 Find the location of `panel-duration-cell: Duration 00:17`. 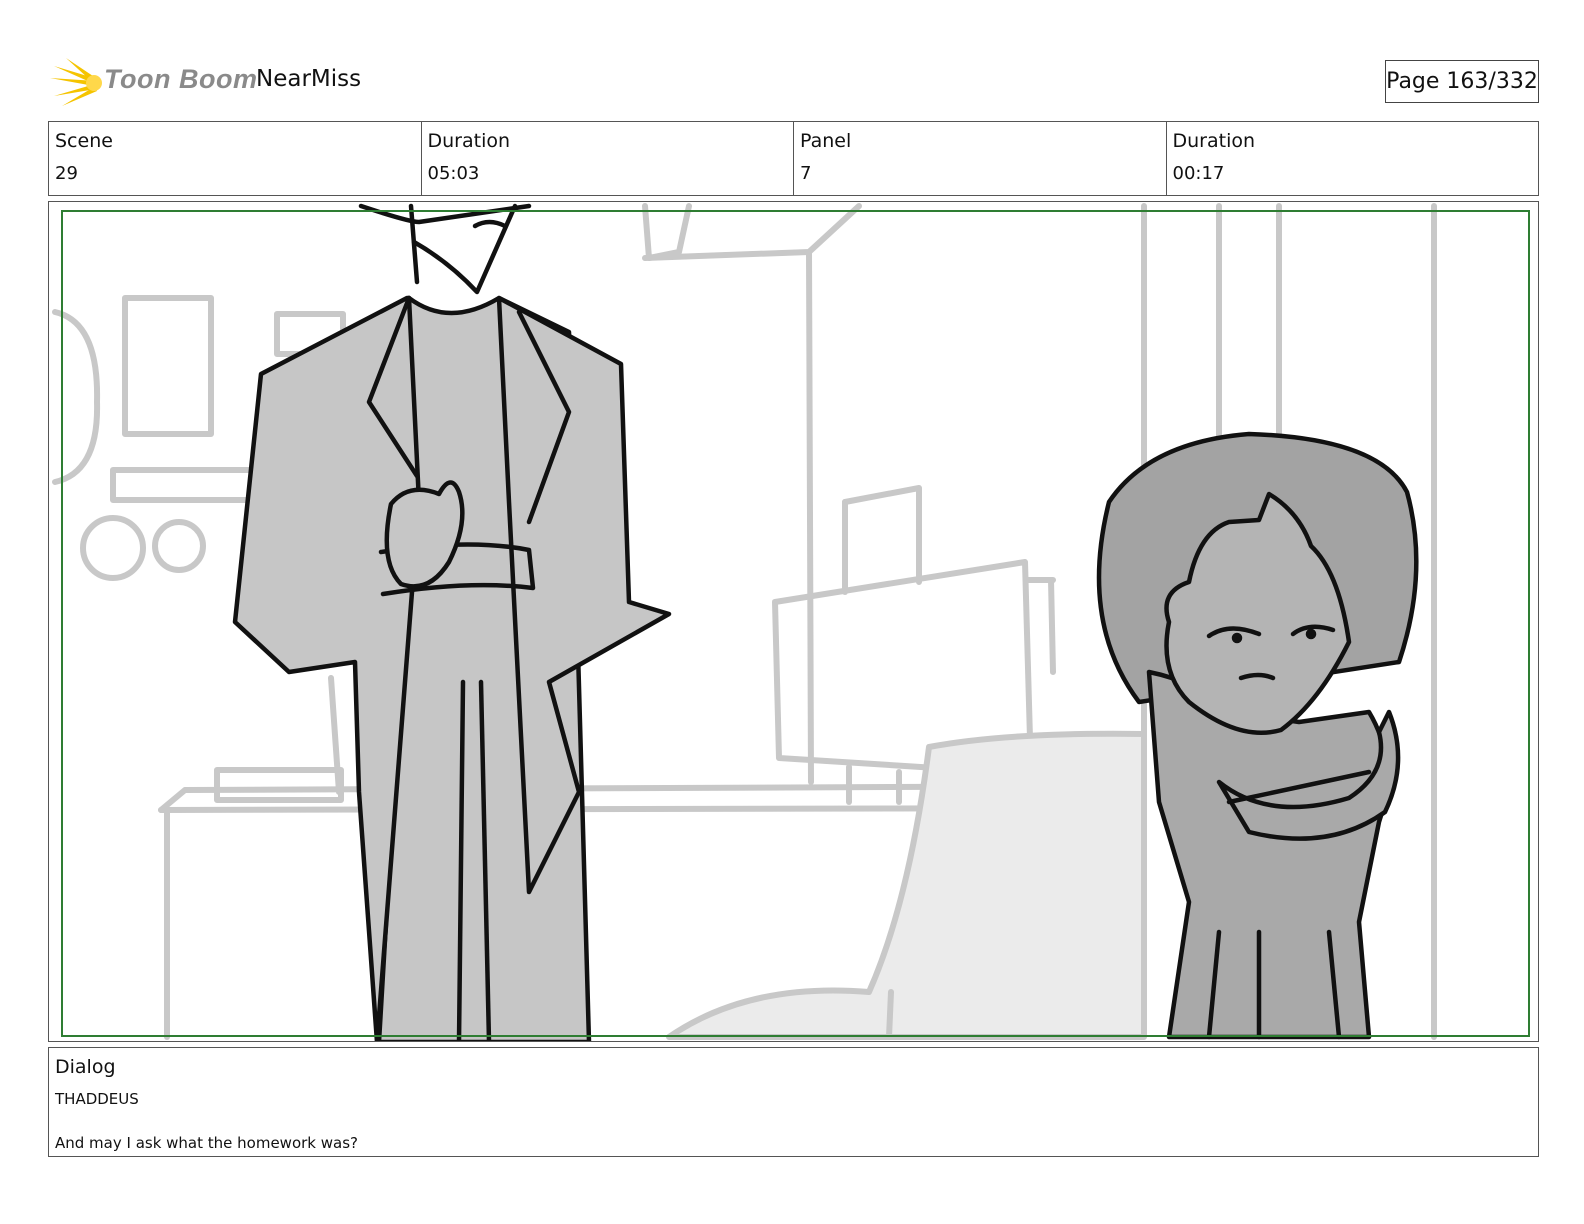

panel-duration-cell: Duration 00:17 is located at coordinates (1353, 158).